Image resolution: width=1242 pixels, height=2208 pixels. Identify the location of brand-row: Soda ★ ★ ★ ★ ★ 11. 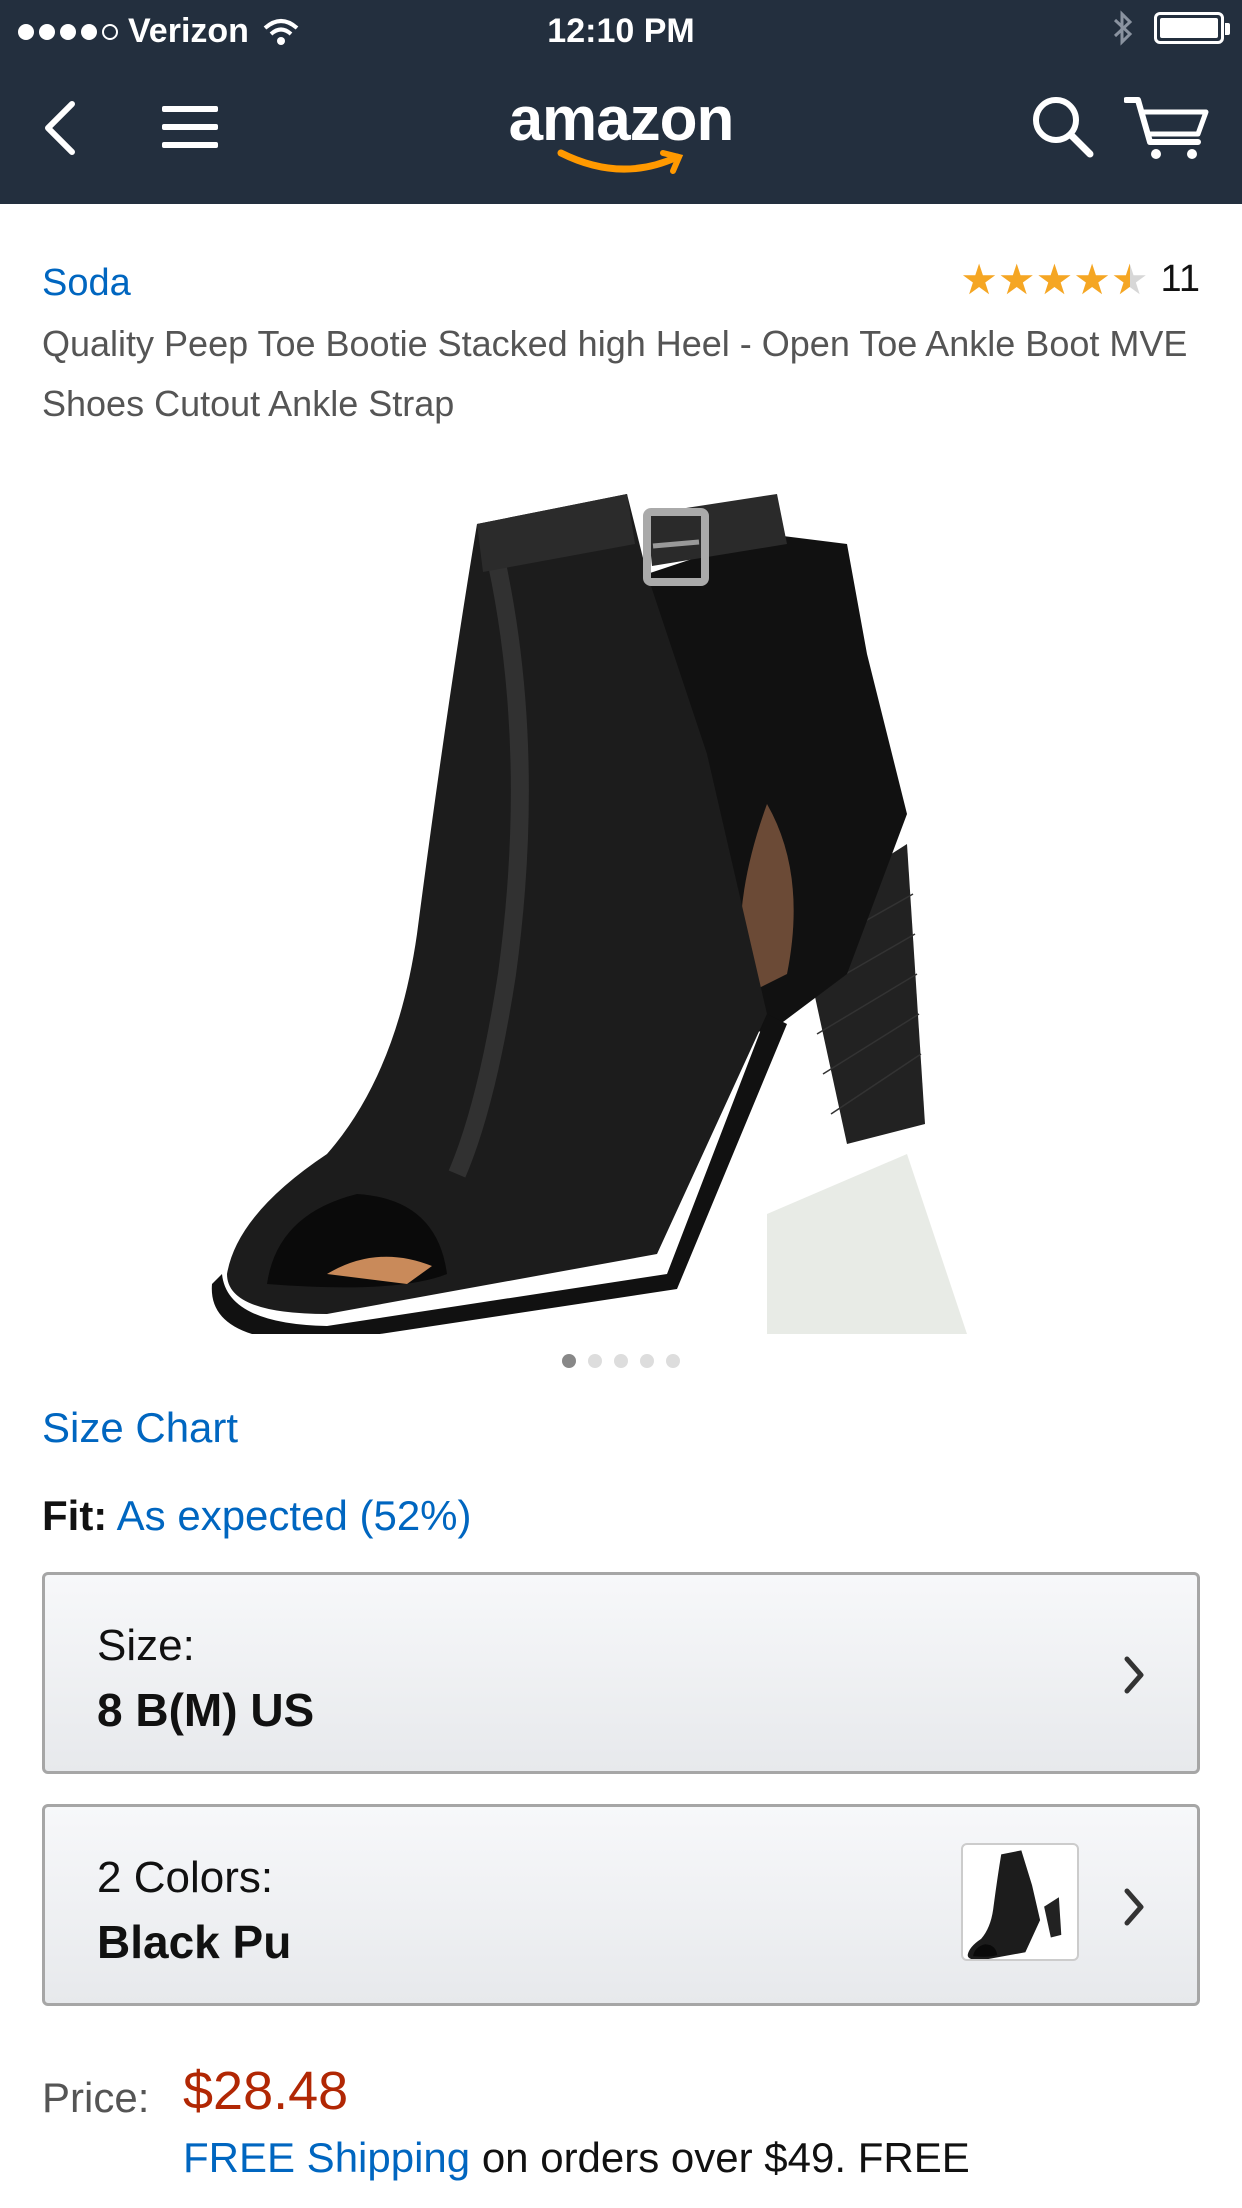
(621, 283).